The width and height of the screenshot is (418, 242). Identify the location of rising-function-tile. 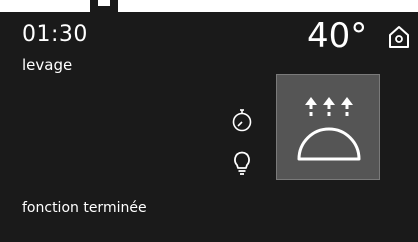
(328, 127).